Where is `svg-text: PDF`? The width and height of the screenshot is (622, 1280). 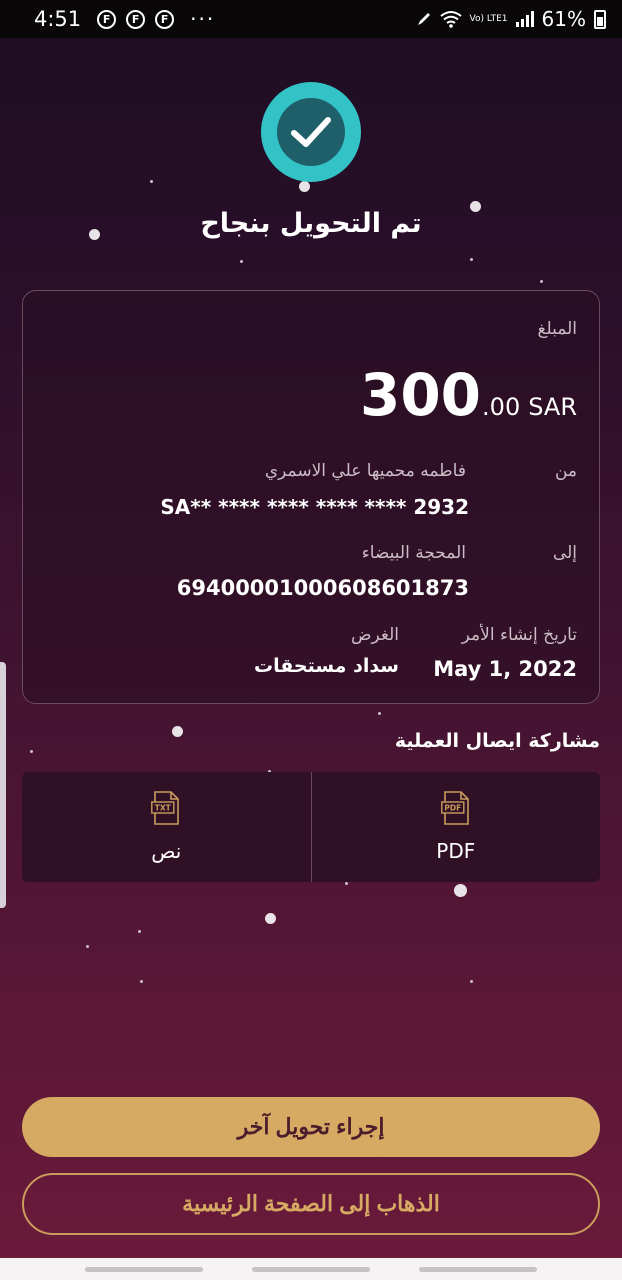 svg-text: PDF is located at coordinates (452, 808).